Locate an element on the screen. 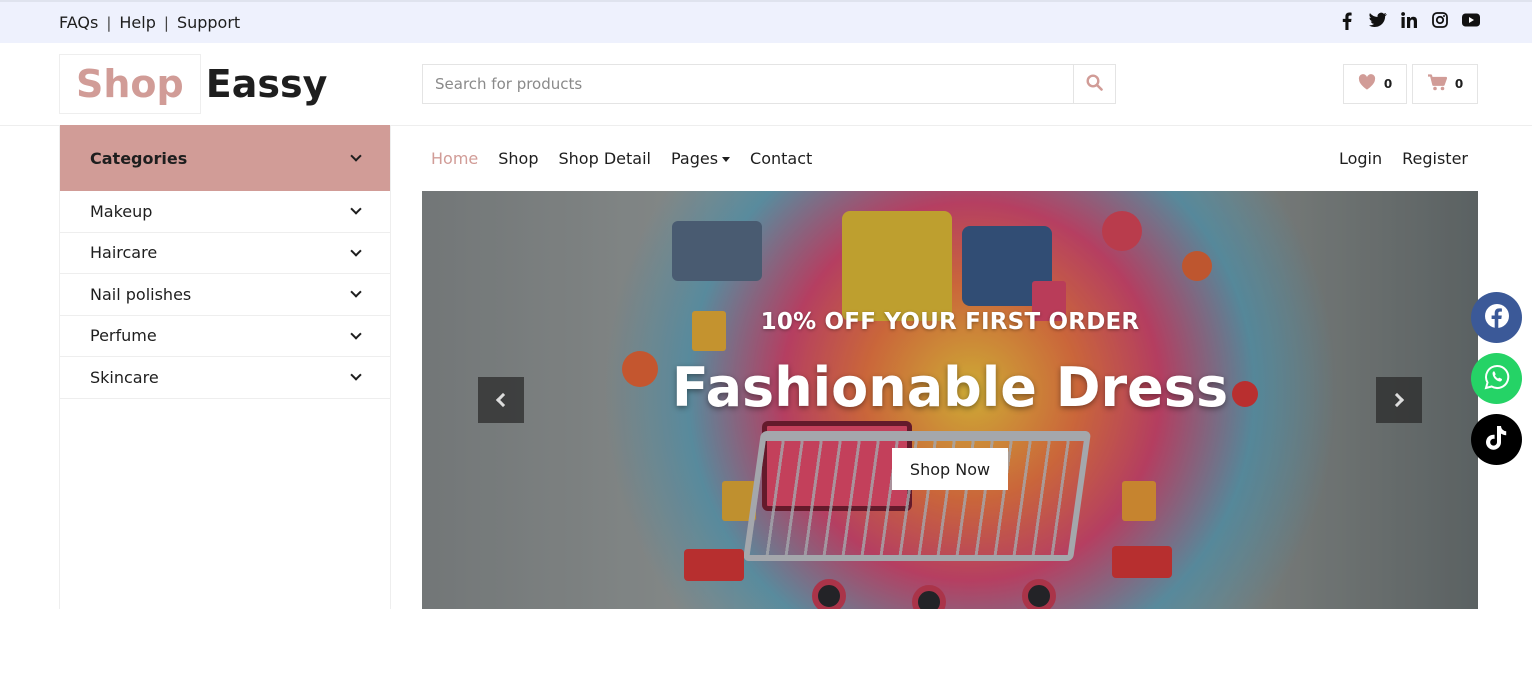 The height and width of the screenshot is (673, 1532). category-item-makeup: Makeup is located at coordinates (225, 212).